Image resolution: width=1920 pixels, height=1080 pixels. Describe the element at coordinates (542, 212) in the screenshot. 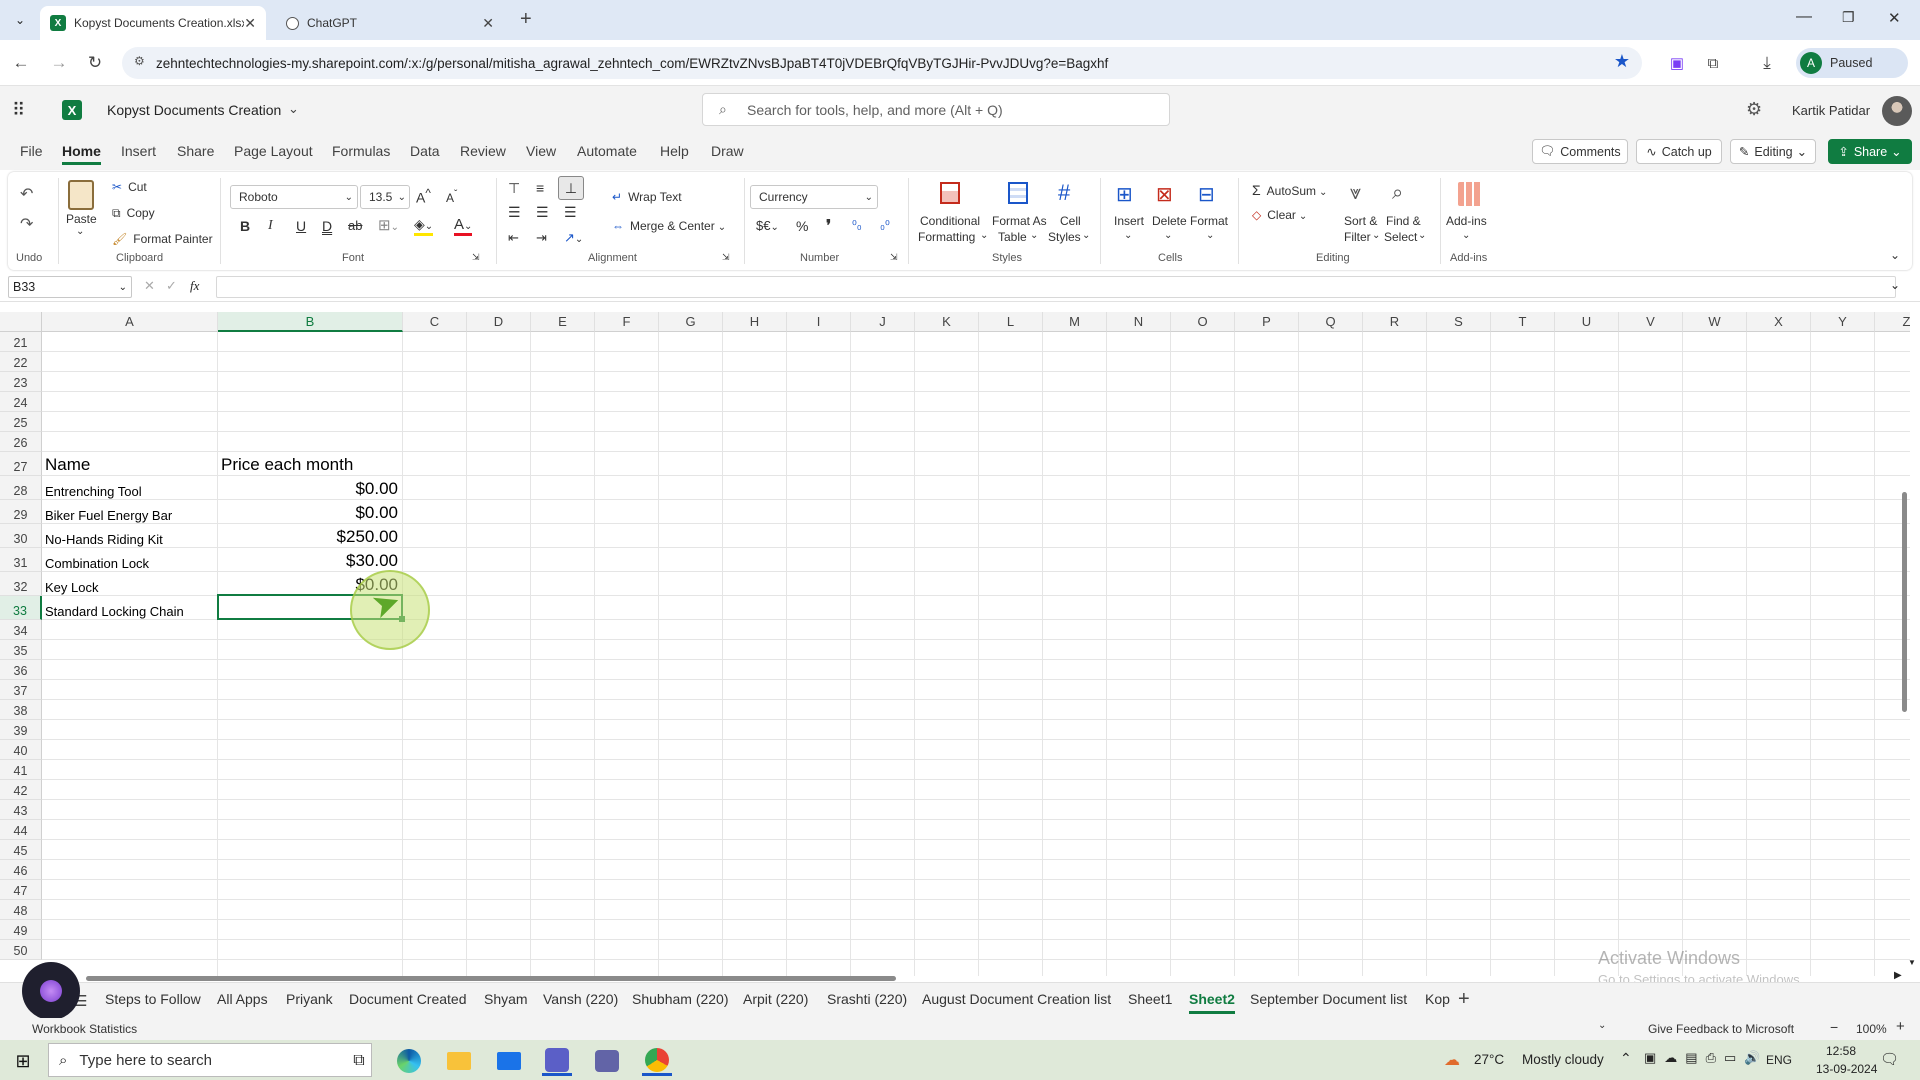

I see `align-center-icon: ☰` at that location.